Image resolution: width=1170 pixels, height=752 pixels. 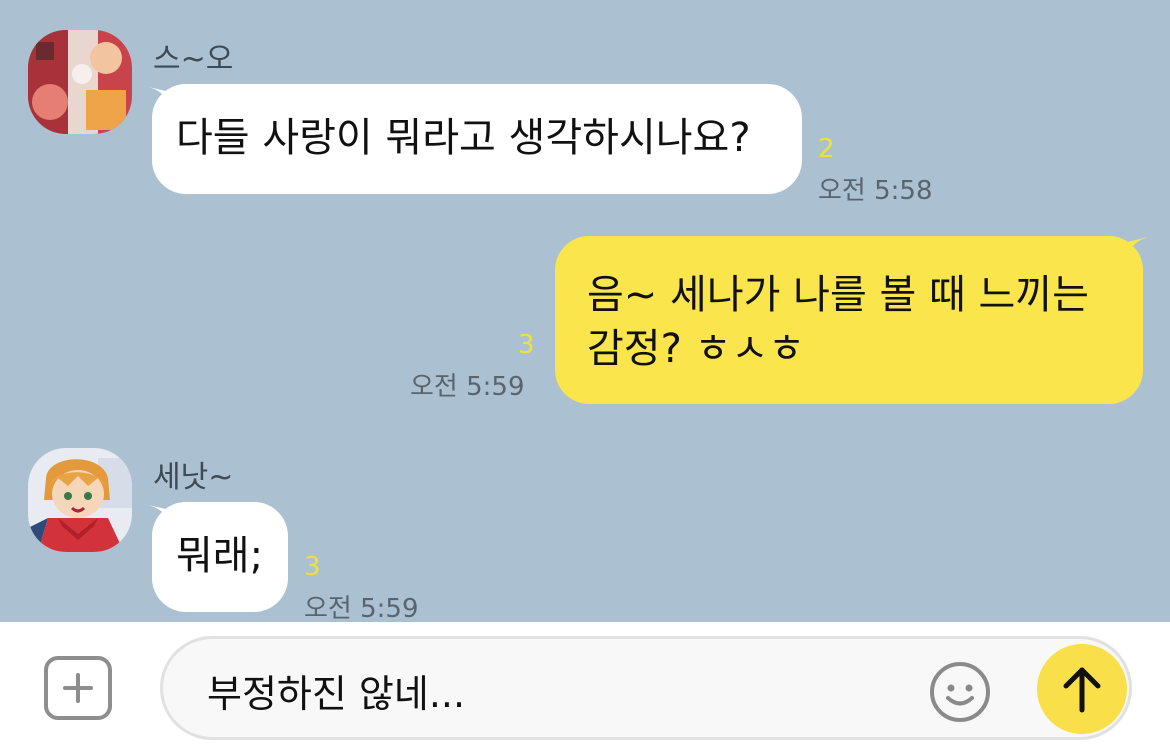 I want to click on sender-name: 스~오, so click(x=193, y=59).